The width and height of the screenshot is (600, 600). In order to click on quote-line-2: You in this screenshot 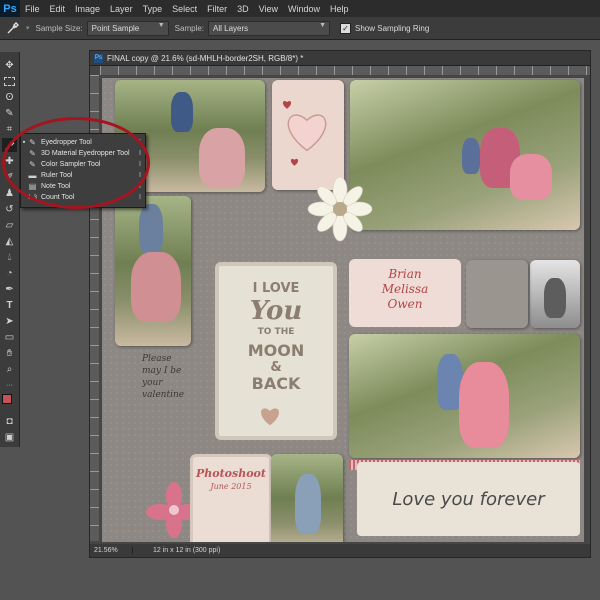, I will do `click(276, 311)`.